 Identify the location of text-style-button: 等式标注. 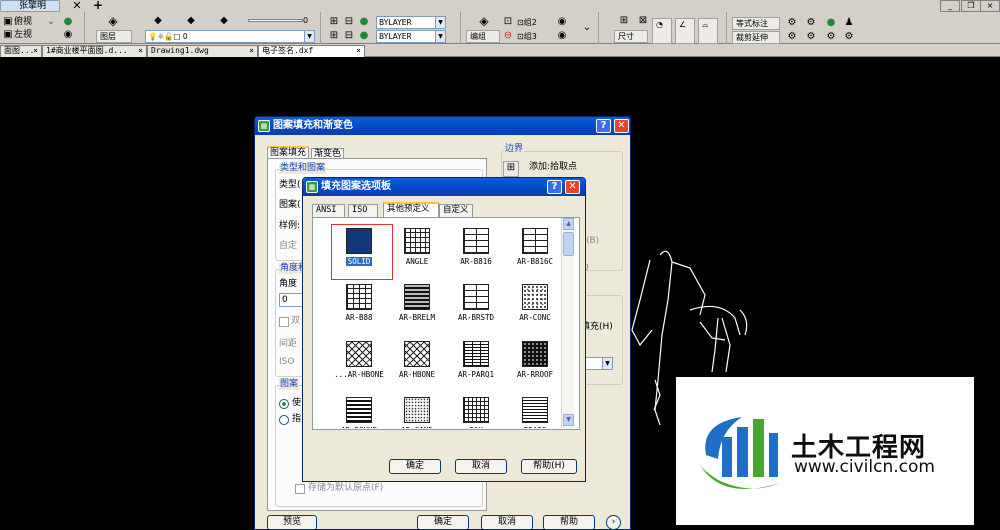
(756, 23).